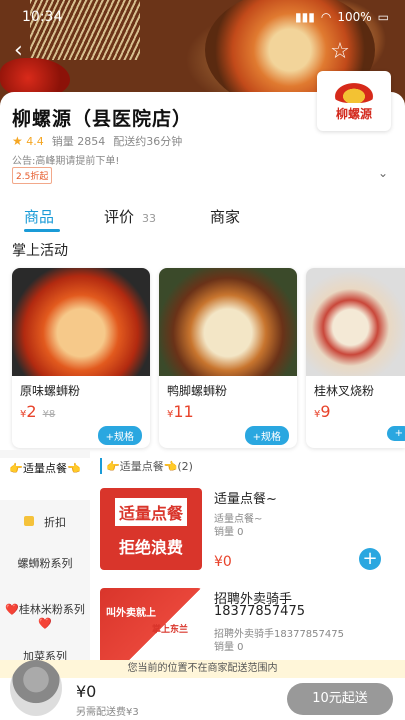  I want to click on store-name: 柳螺源（县医院店）, so click(102, 119).